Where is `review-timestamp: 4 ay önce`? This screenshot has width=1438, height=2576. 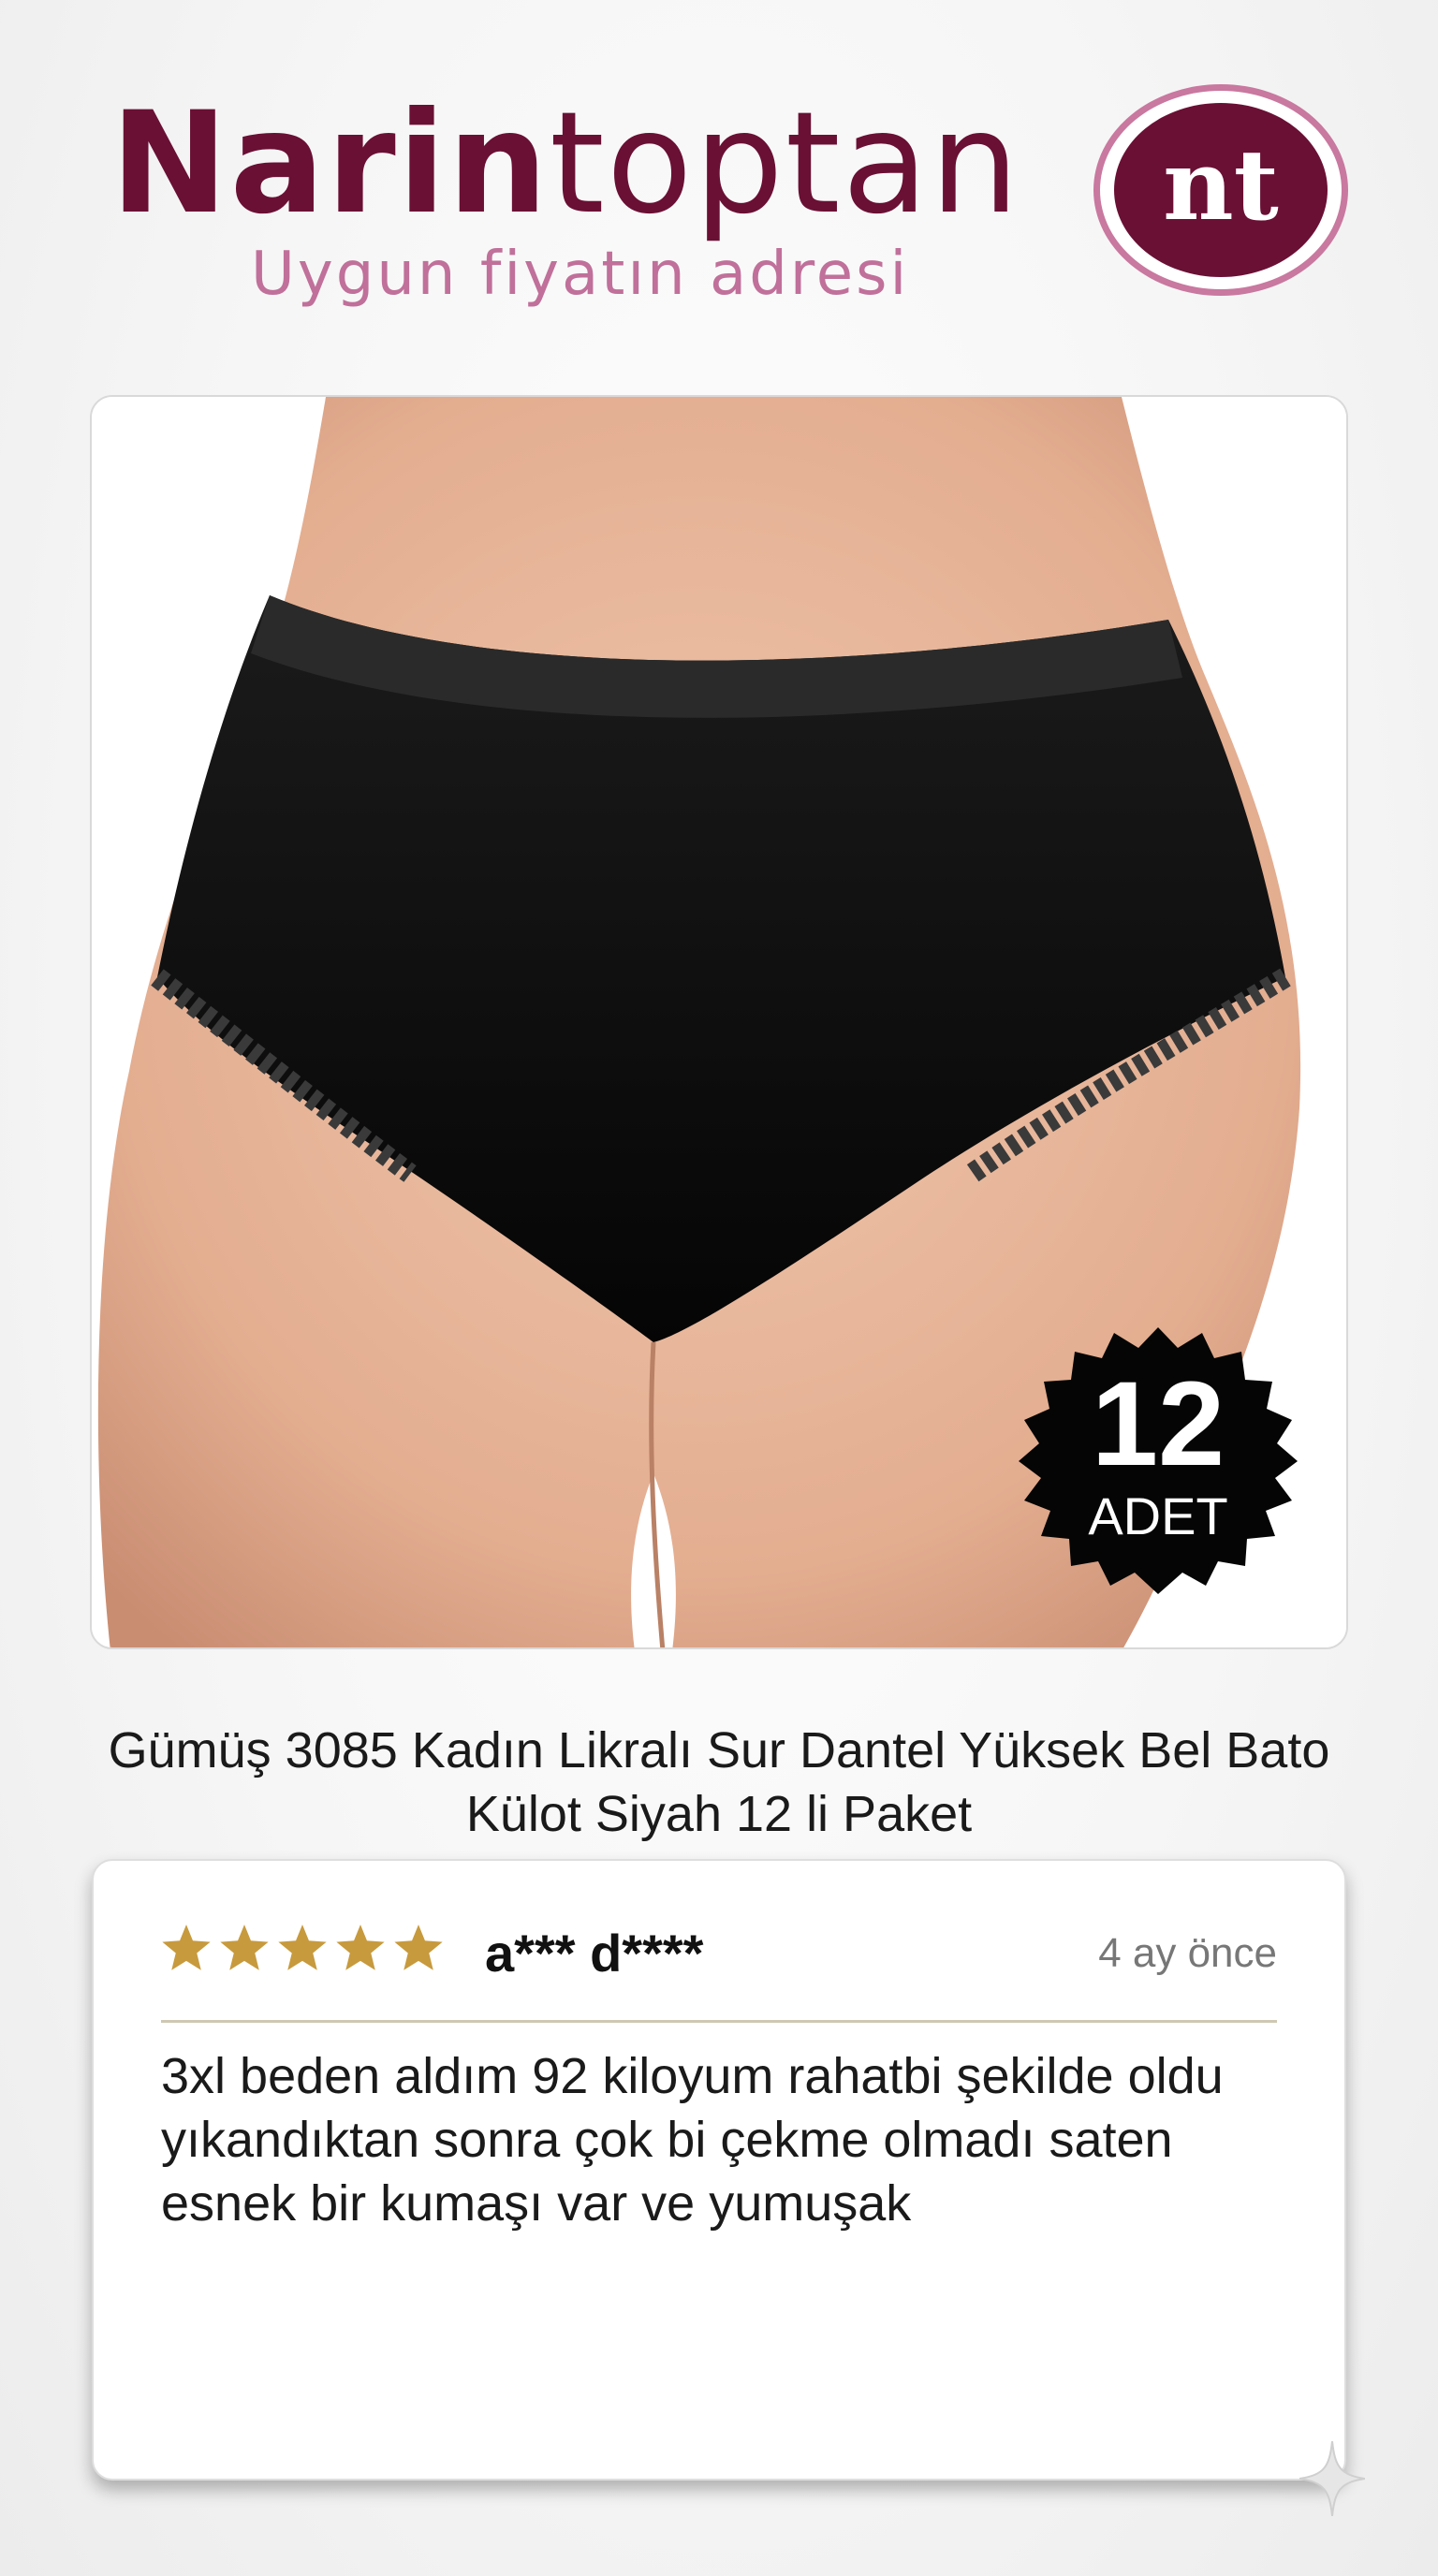
review-timestamp: 4 ay önce is located at coordinates (1187, 1953).